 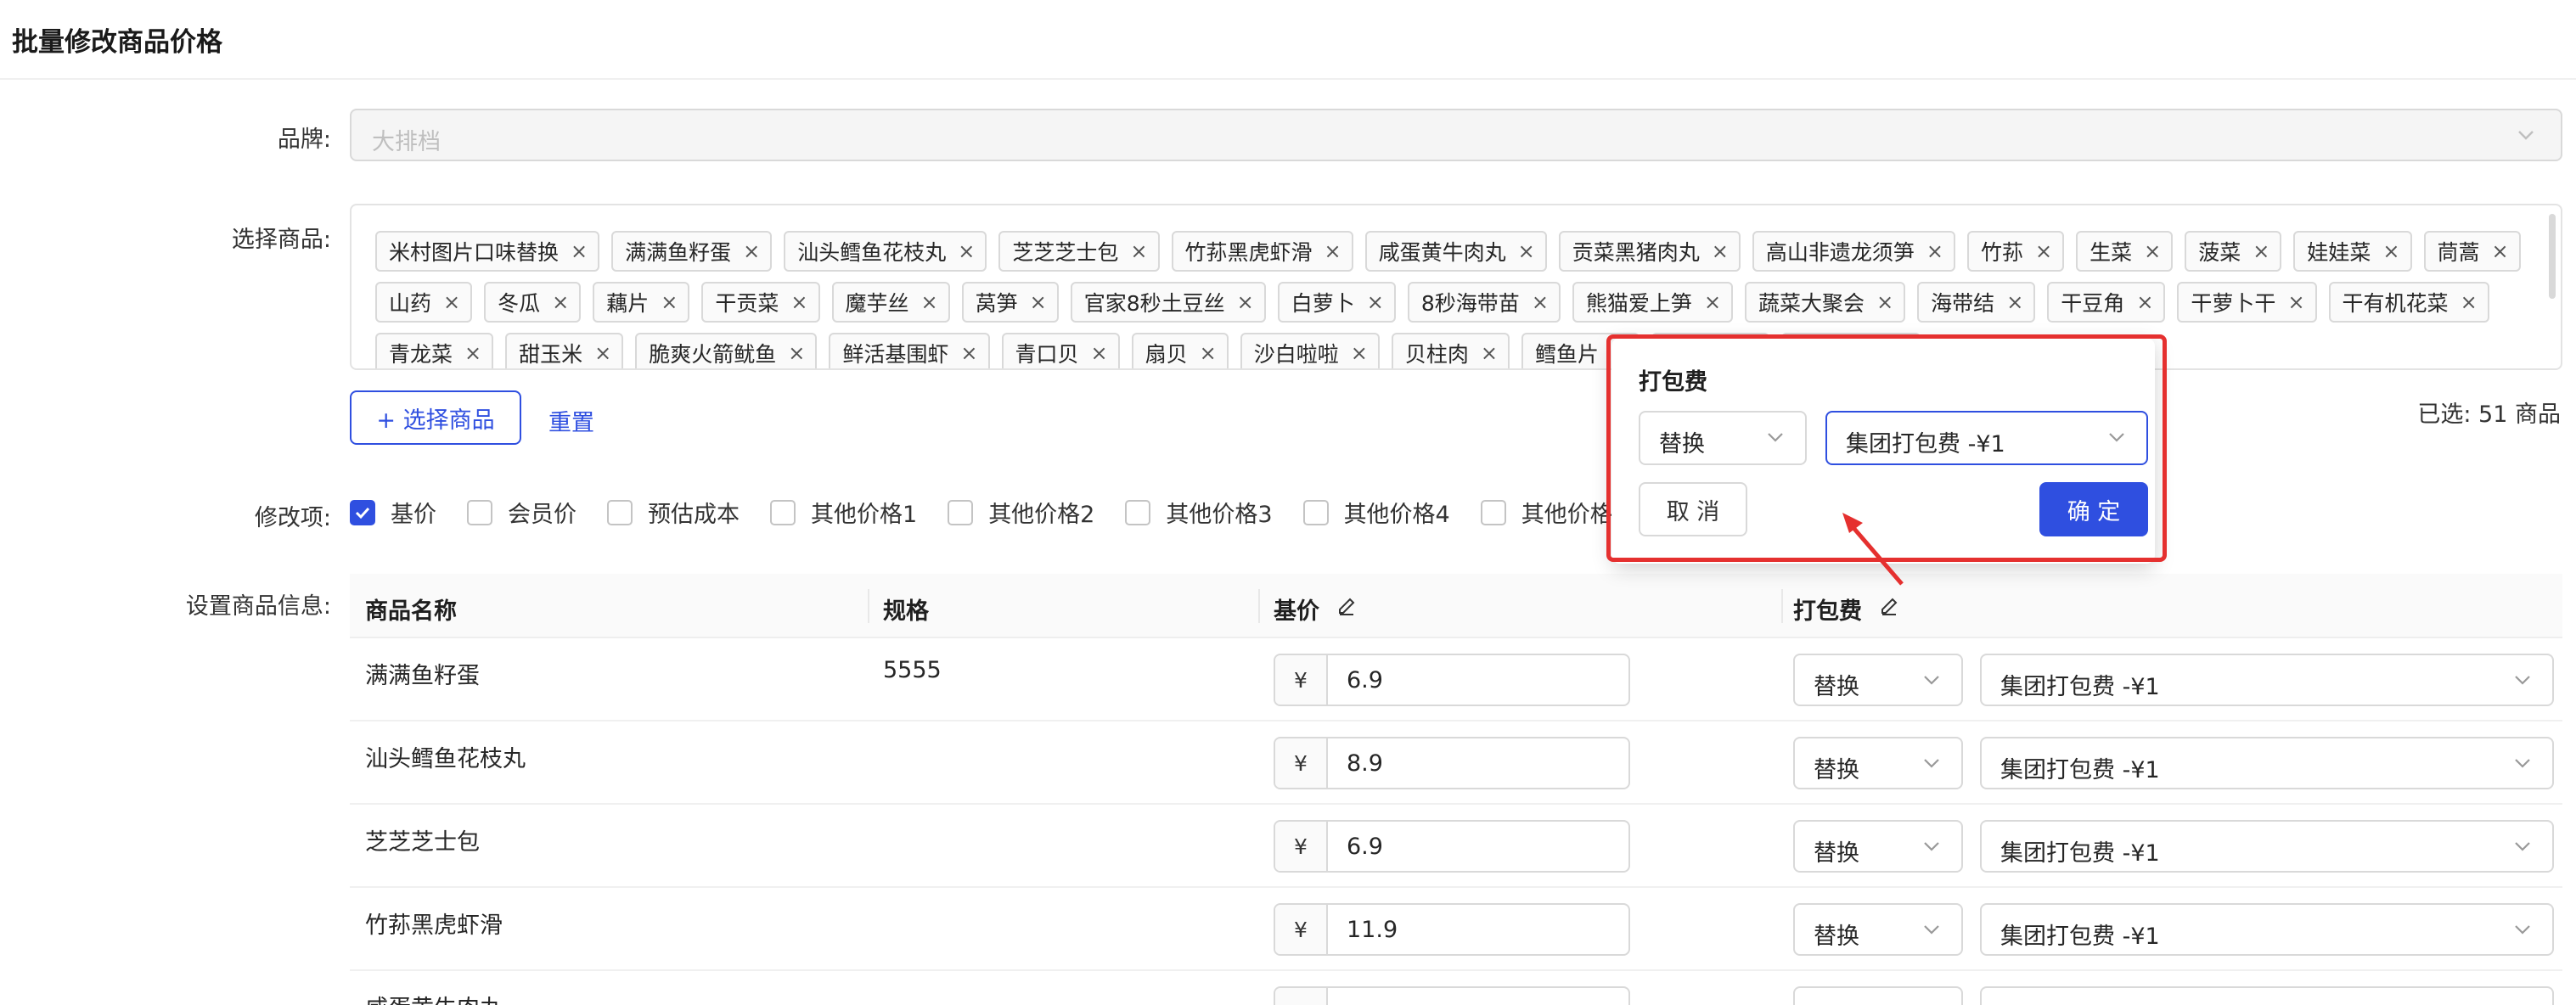 I want to click on product-tag-label: 山药, so click(x=410, y=304).